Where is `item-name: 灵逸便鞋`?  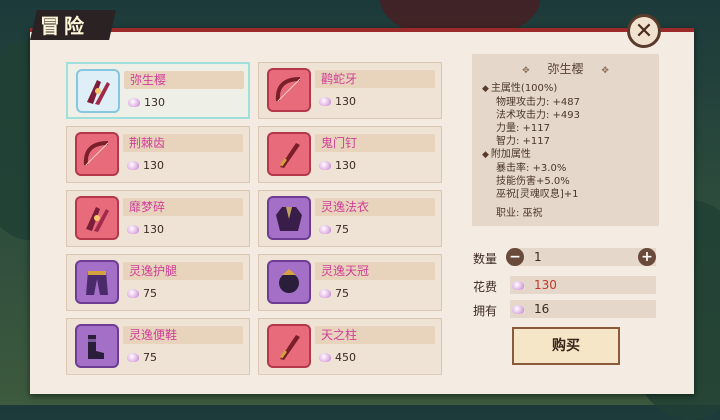 item-name: 灵逸便鞋 is located at coordinates (183, 335).